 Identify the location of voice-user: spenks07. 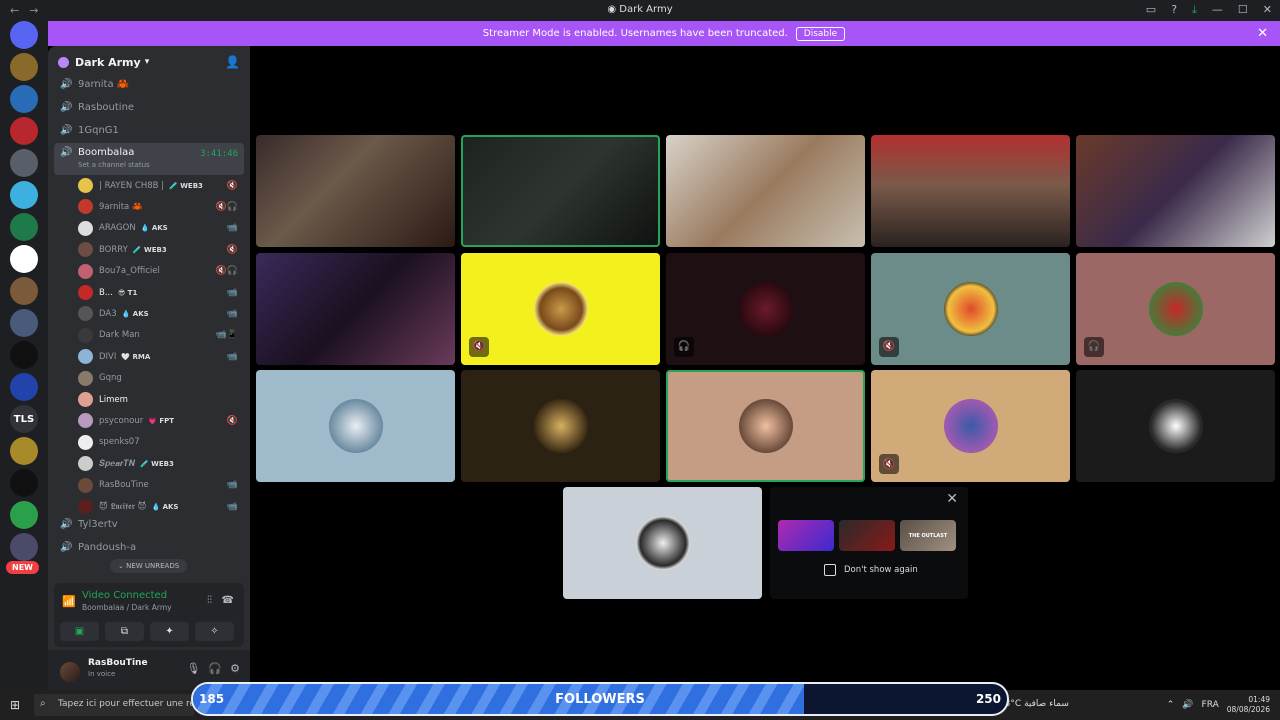
(160, 442).